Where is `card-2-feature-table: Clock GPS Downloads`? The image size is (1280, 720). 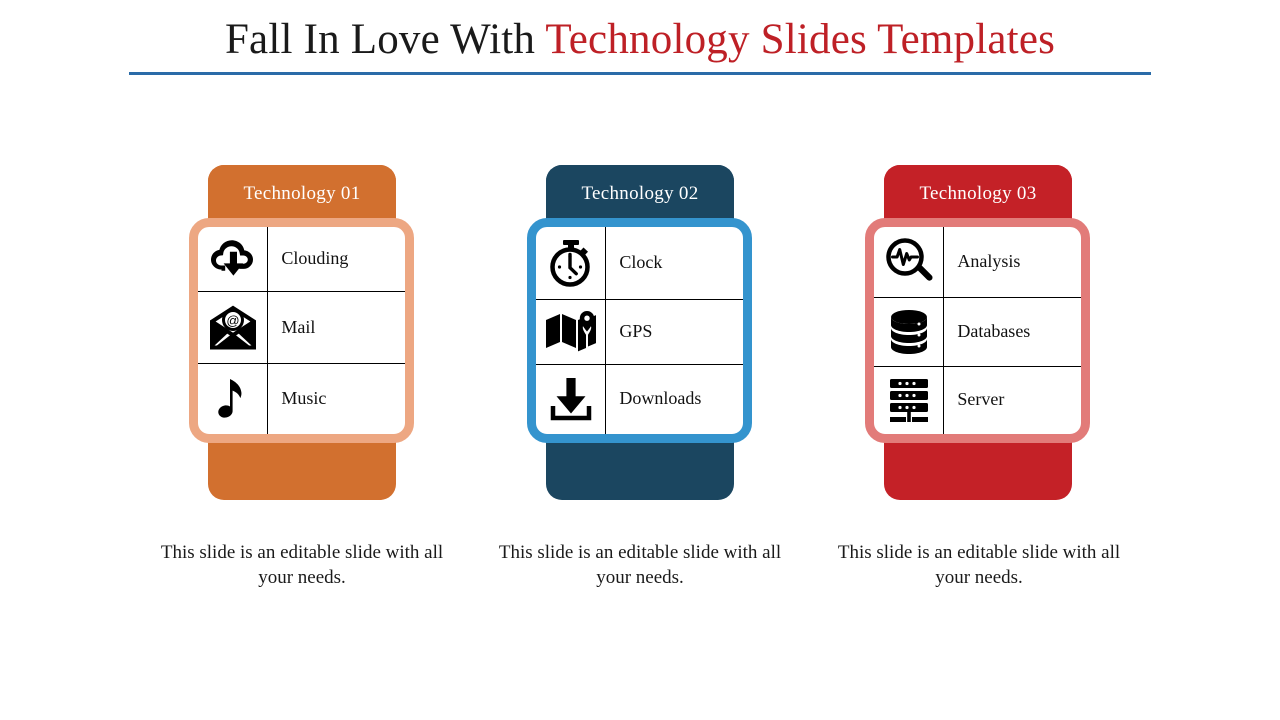 card-2-feature-table: Clock GPS Downloads is located at coordinates (639, 330).